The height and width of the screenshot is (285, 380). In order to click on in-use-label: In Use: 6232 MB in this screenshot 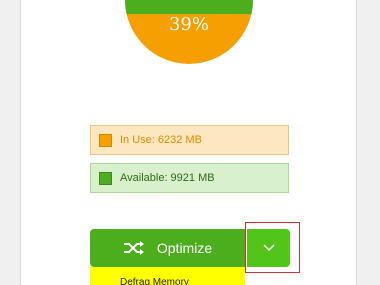, I will do `click(161, 140)`.